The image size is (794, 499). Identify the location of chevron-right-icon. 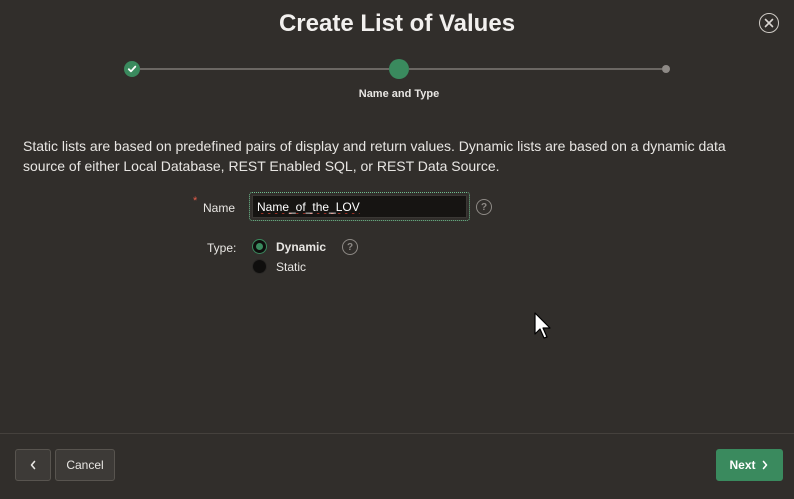
(764, 465).